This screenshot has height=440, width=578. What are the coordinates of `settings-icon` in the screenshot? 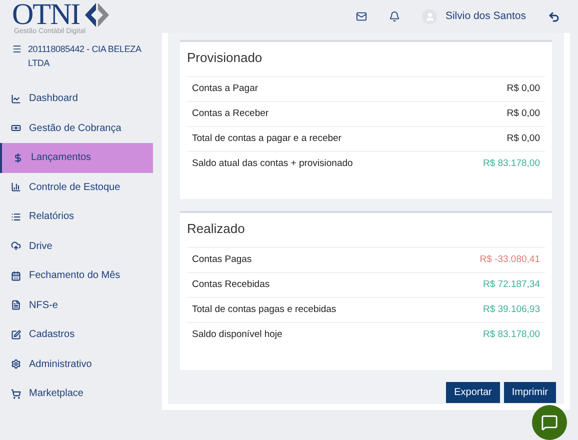 It's located at (16, 364).